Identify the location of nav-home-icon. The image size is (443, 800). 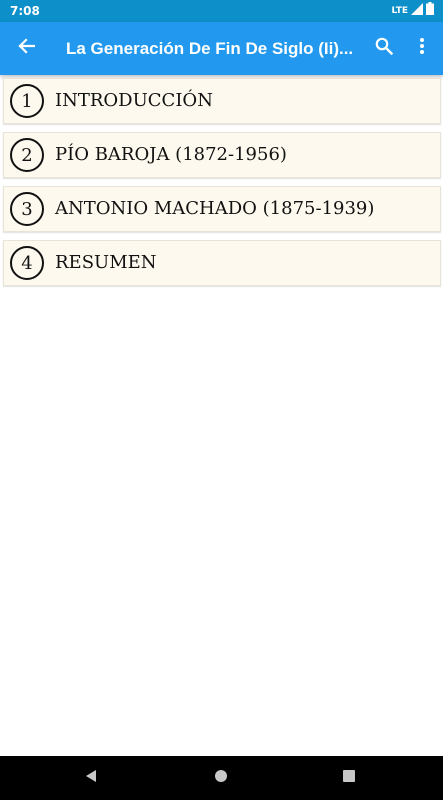
(221, 778).